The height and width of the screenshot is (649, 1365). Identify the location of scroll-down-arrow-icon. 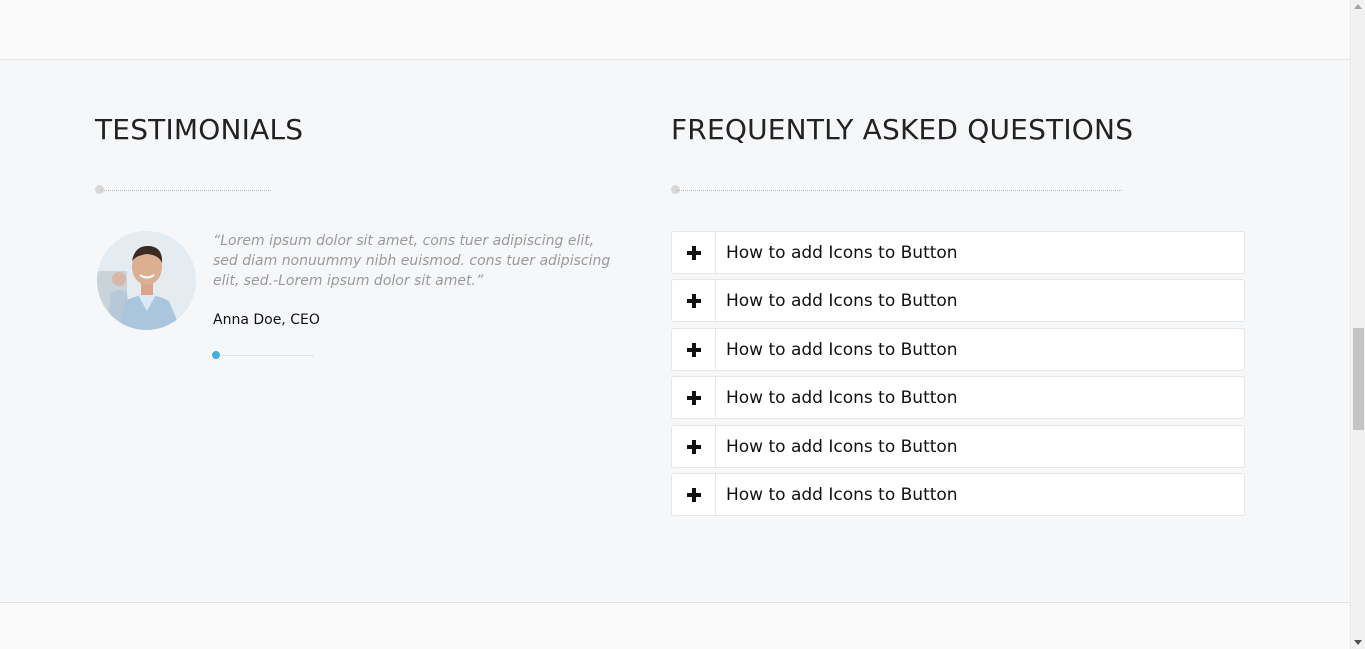
(1358, 642).